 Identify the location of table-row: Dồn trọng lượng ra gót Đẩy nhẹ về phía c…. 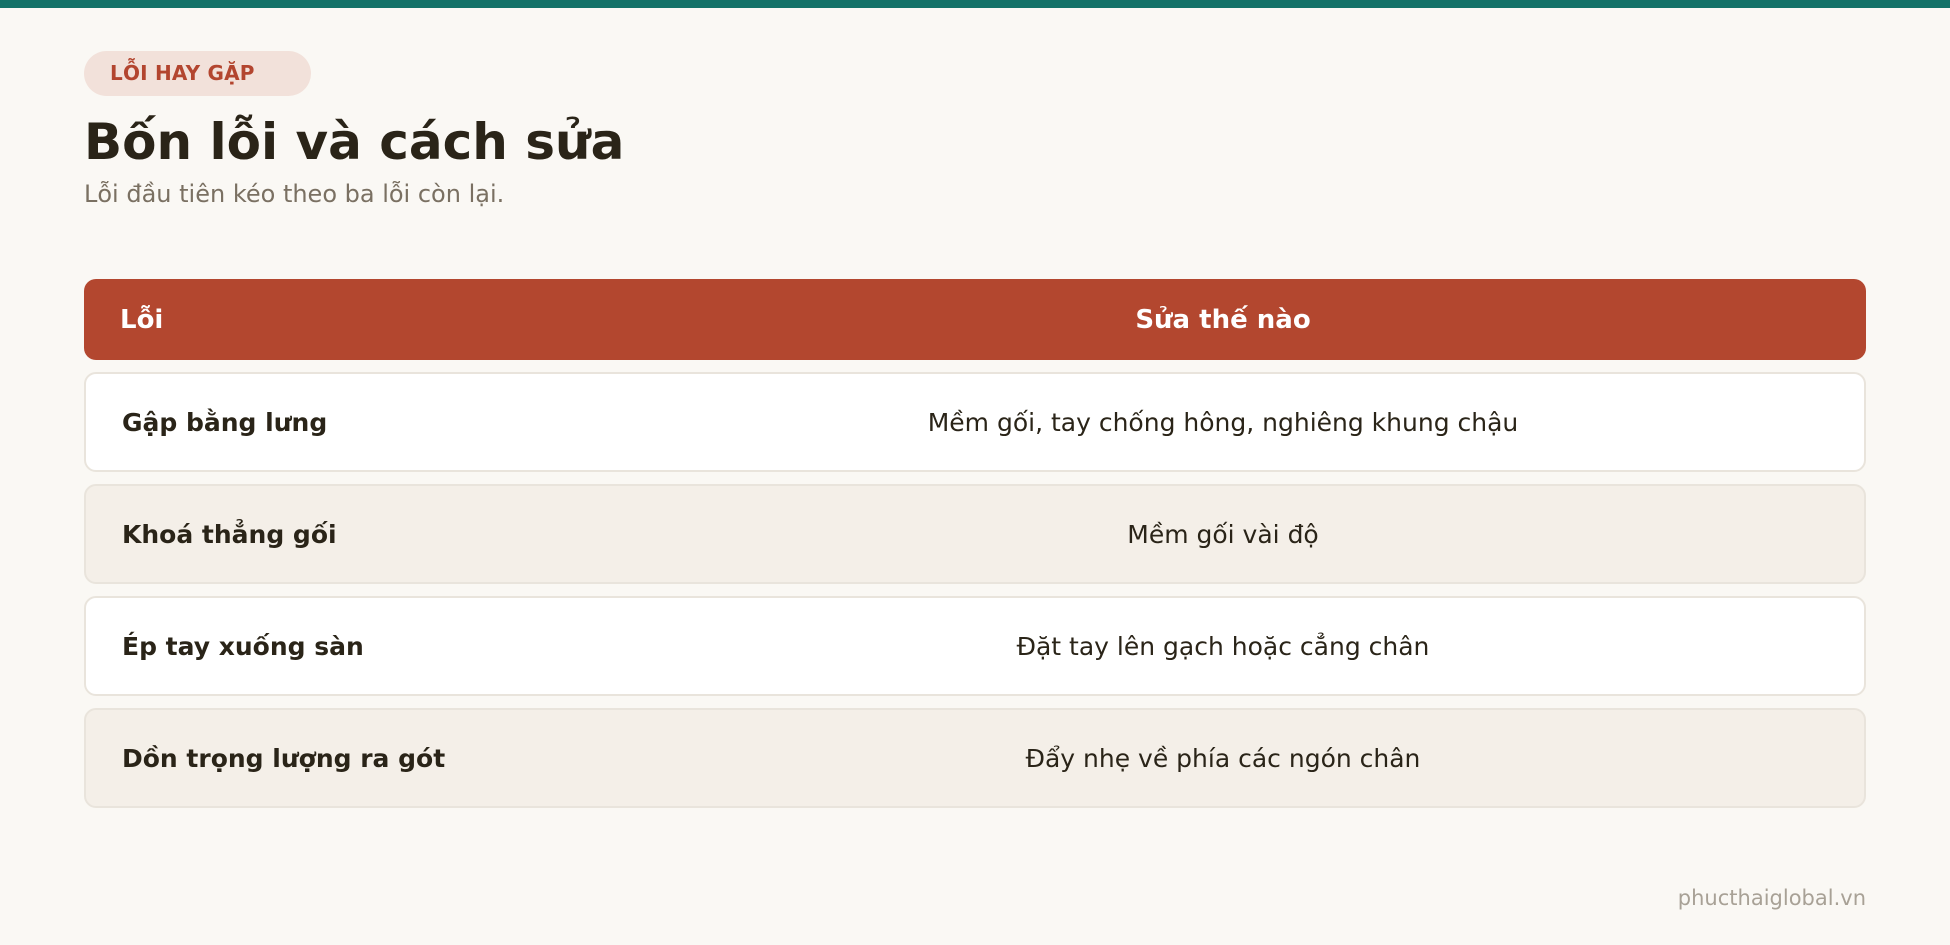
(975, 758).